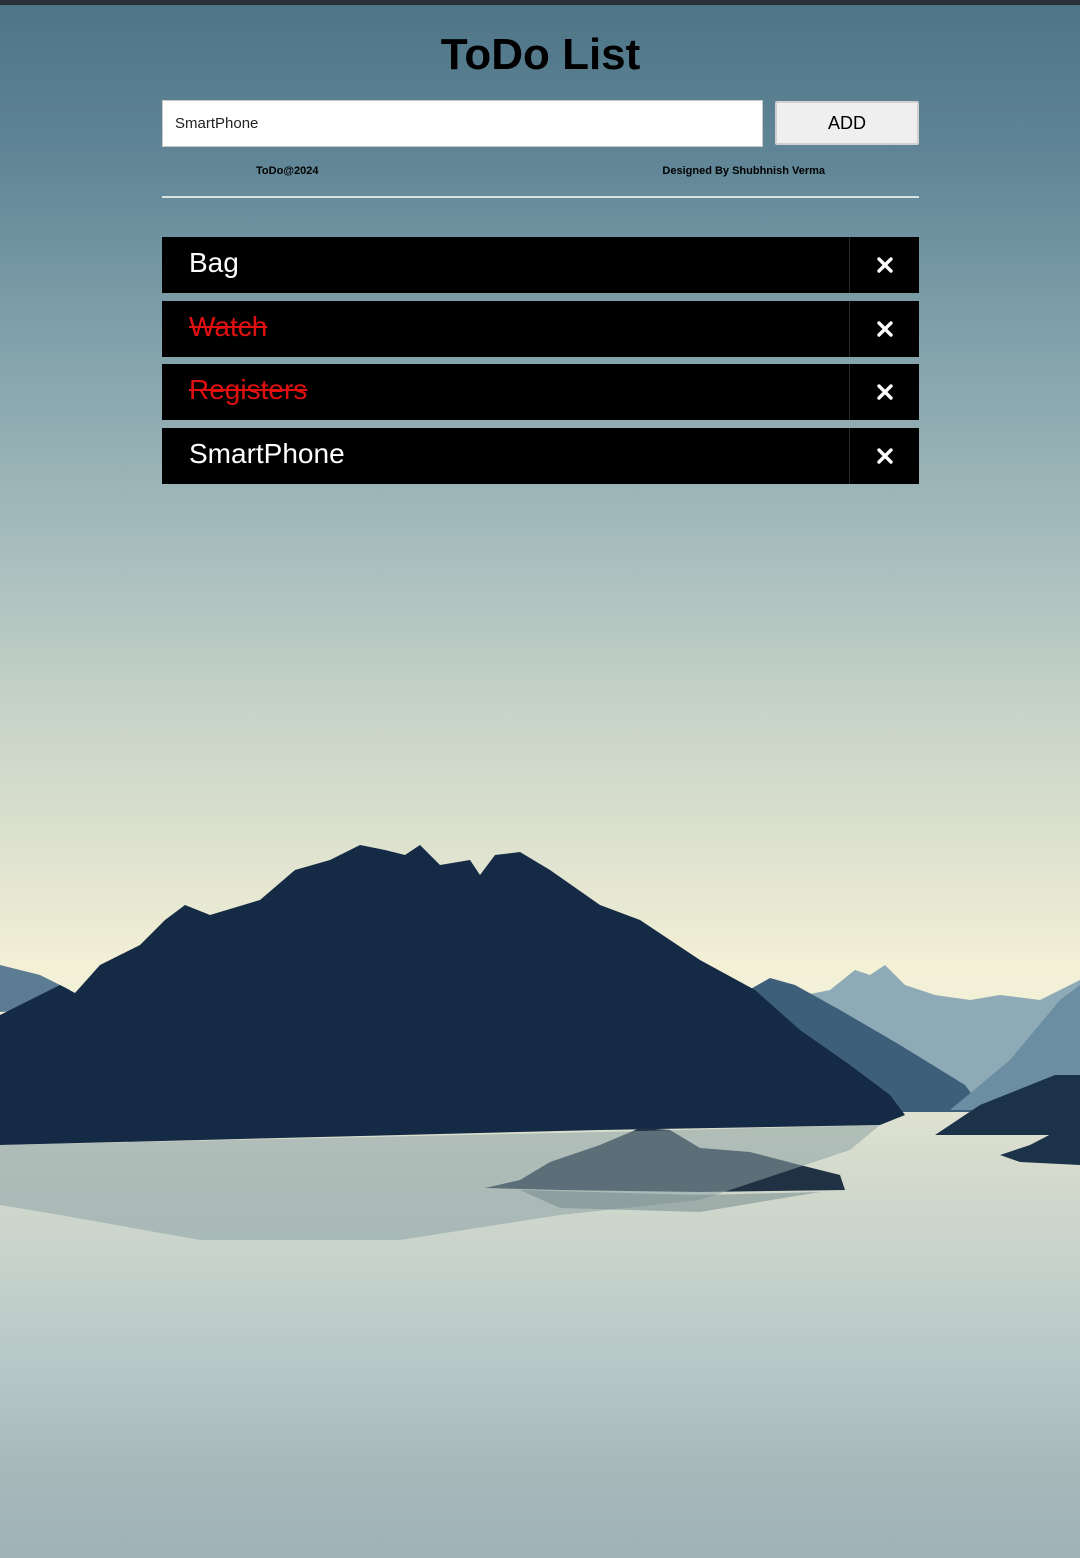 The height and width of the screenshot is (1558, 1080). Describe the element at coordinates (228, 327) in the screenshot. I see `todo-text: Watch` at that location.